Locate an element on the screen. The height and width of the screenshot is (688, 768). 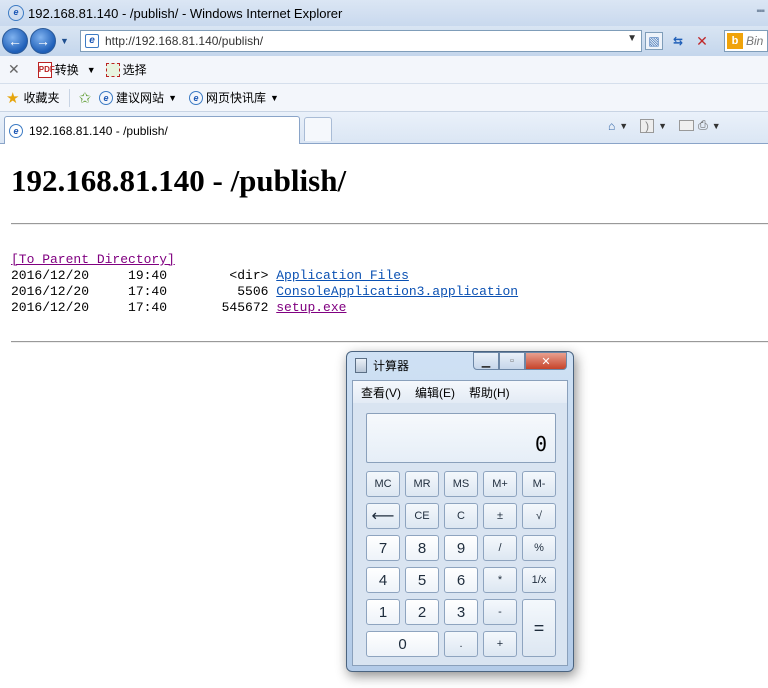
add-button: + is located at coordinates (500, 644).